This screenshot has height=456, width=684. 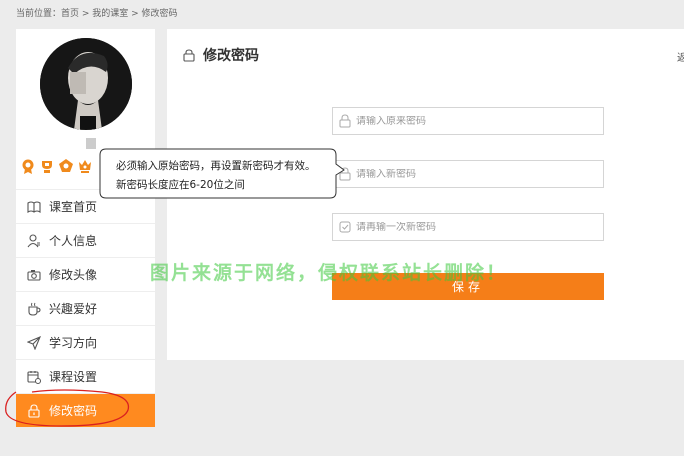 I want to click on tooltip-line-1: 必须输入原始密码，再设置新密码才有效。, so click(x=216, y=166).